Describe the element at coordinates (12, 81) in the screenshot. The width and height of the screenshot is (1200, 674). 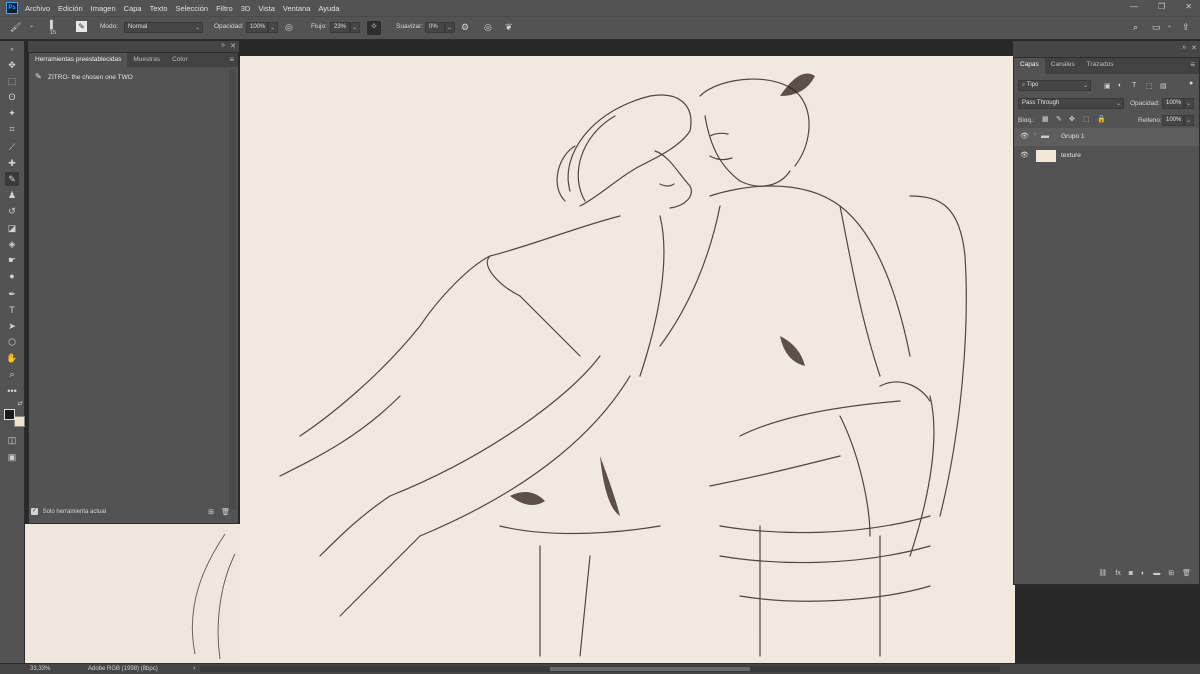
I see `marquee-tool-icon: ⬚` at that location.